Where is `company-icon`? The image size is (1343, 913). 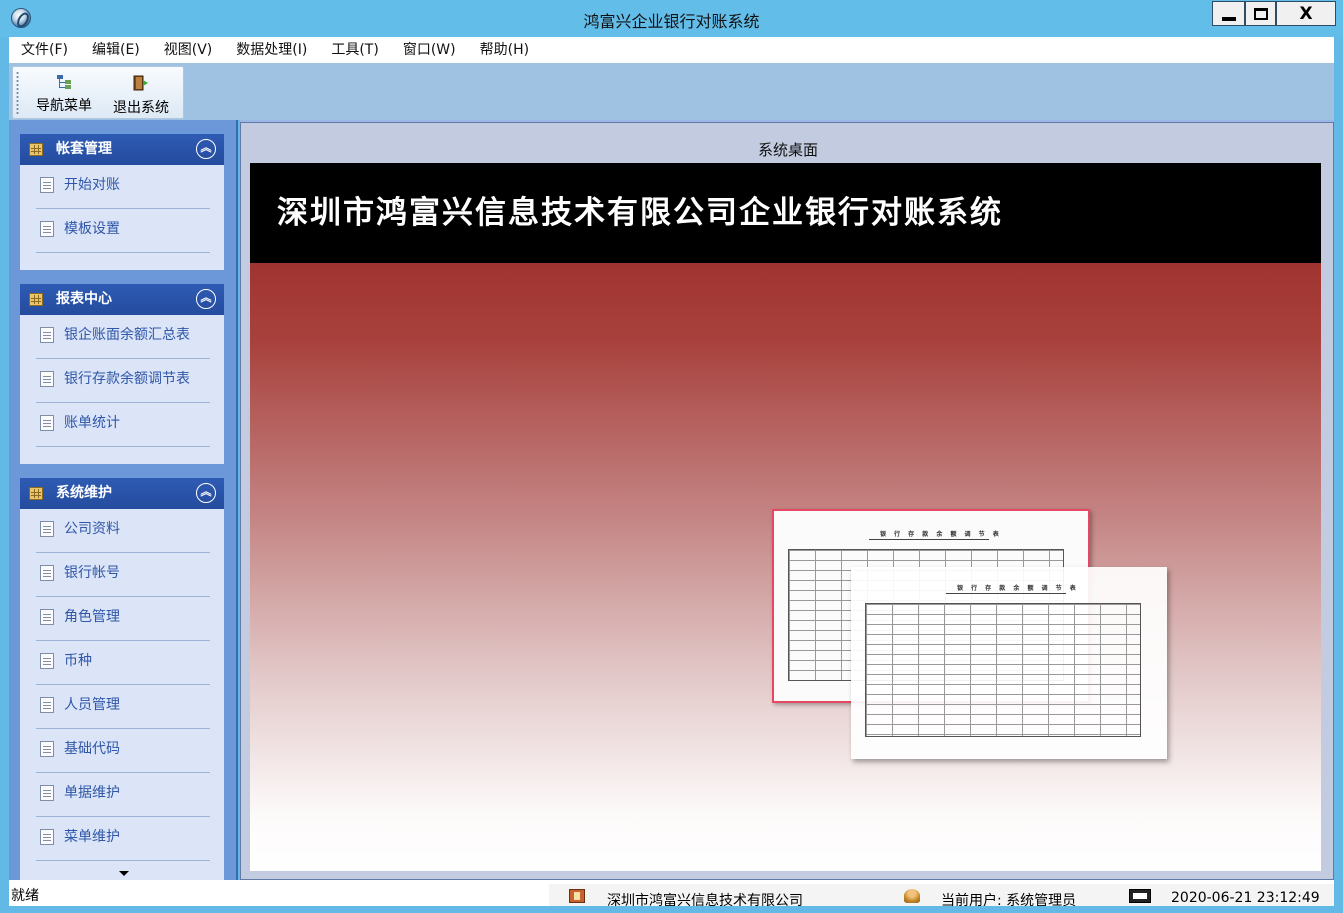
company-icon is located at coordinates (577, 896).